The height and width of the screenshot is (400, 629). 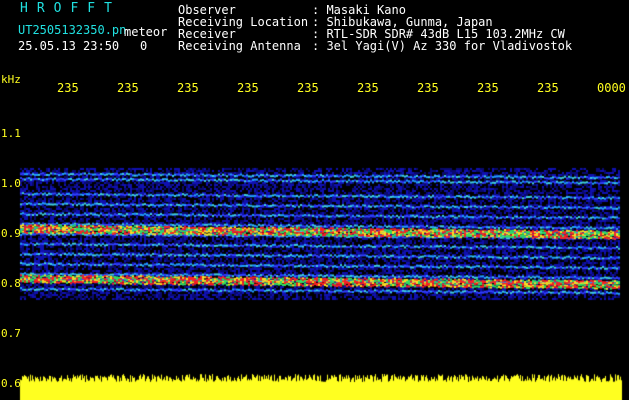 What do you see at coordinates (69, 46) in the screenshot?
I see `timestamp: 25.05.13 23:50` at bounding box center [69, 46].